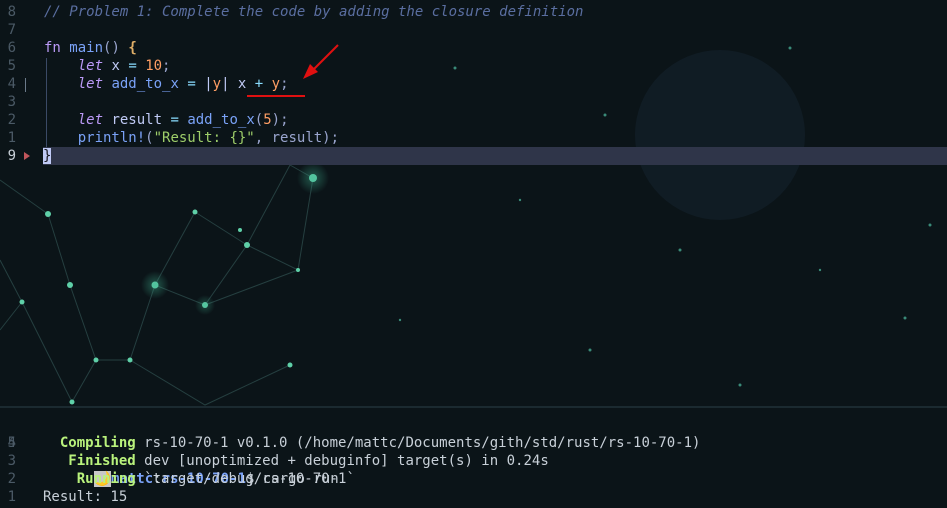  I want to click on code-line: 5 let x = 10;, so click(473, 66).